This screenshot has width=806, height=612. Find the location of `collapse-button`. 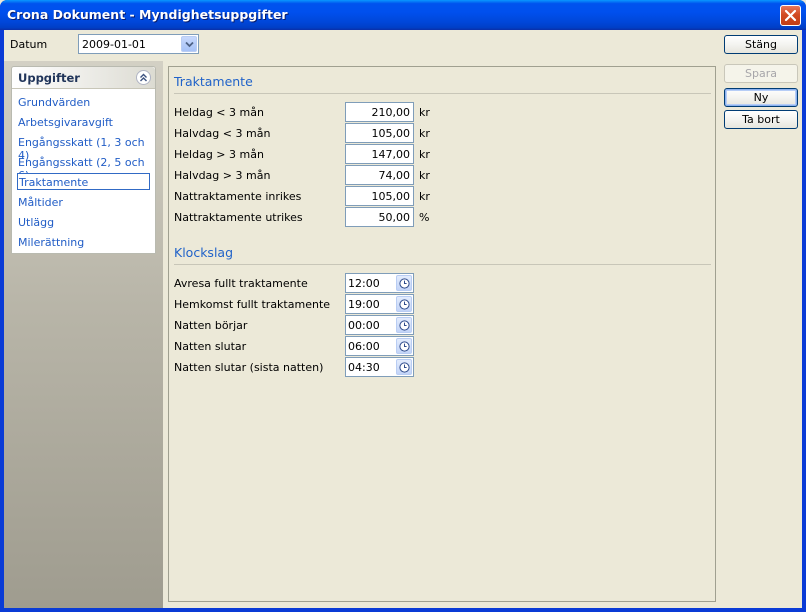

collapse-button is located at coordinates (143, 77).